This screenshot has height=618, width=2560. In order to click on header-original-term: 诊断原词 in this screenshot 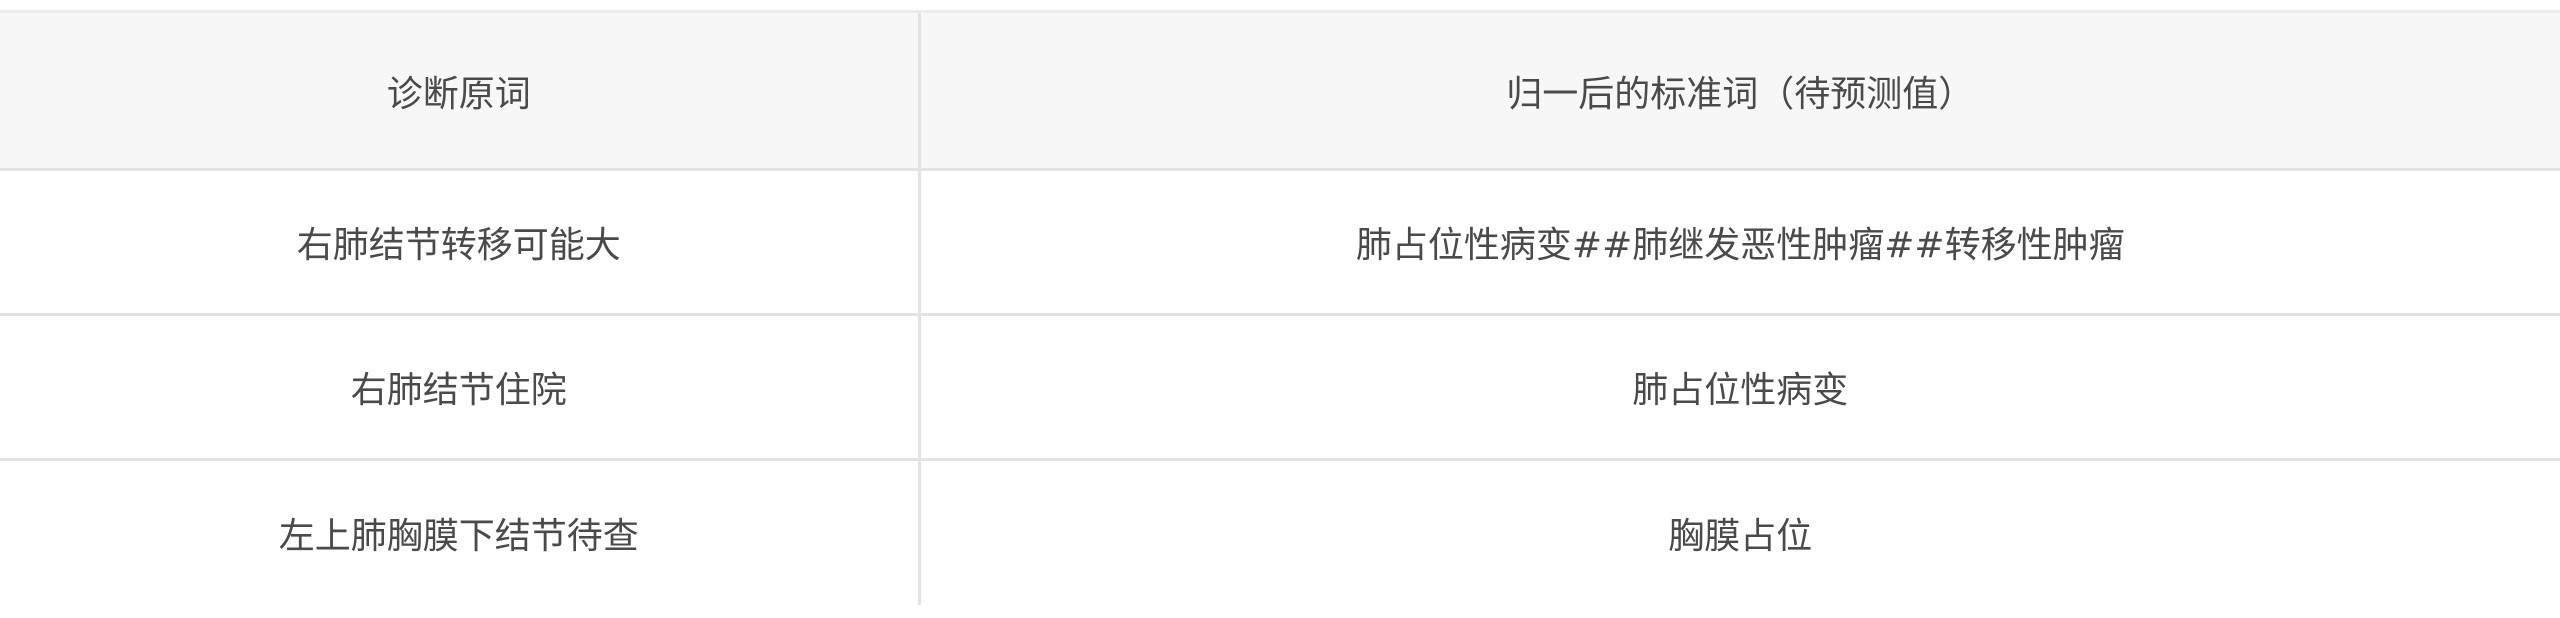, I will do `click(459, 90)`.